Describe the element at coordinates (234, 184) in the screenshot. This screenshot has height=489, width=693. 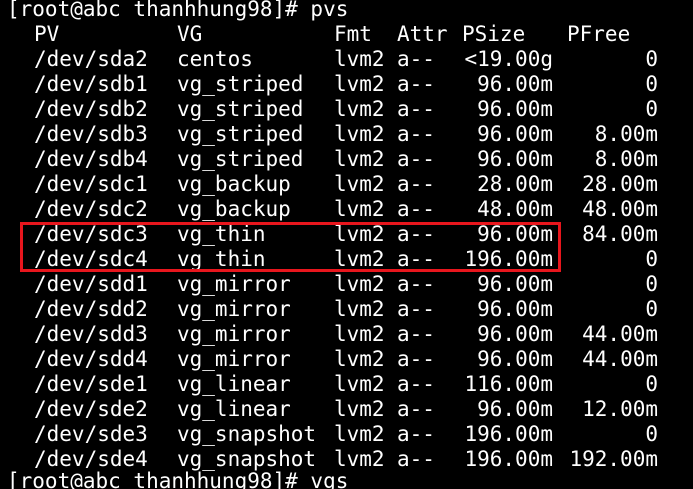
I see `cell-vg: vg_backup` at that location.